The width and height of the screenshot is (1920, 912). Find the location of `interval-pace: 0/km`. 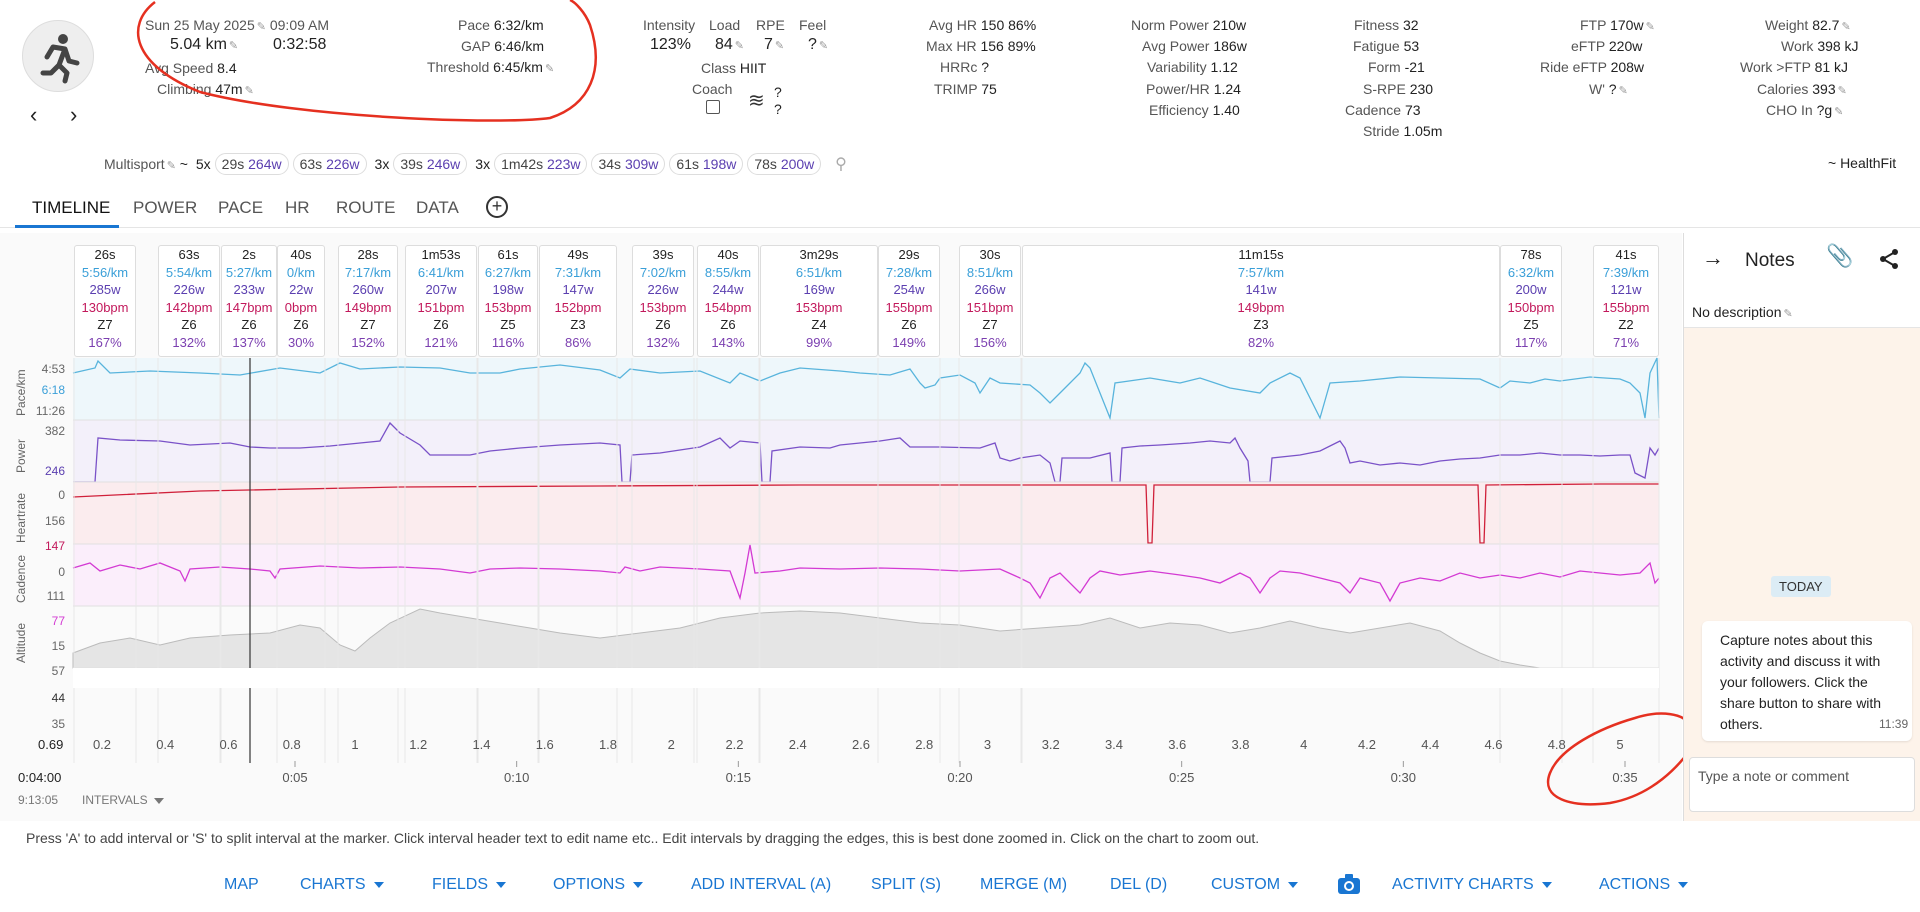

interval-pace: 0/km is located at coordinates (301, 272).